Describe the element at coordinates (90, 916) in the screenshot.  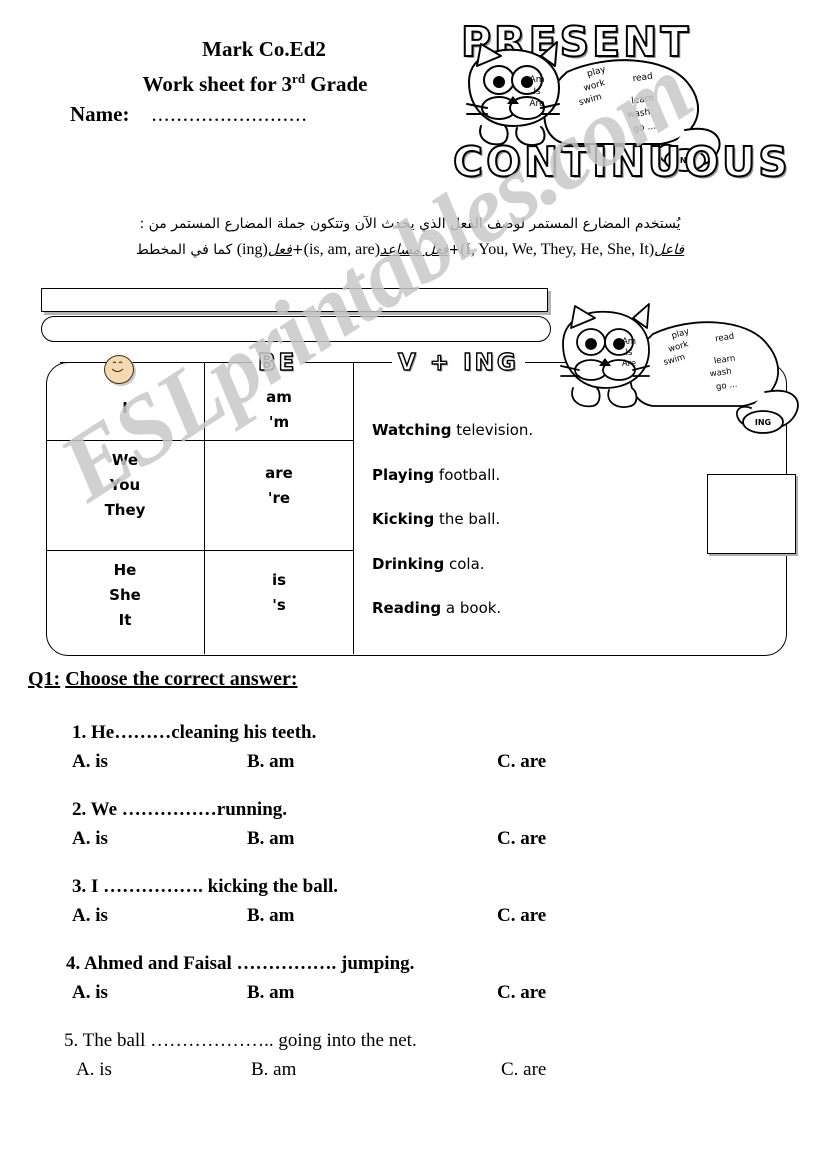
I see `option-a-3: A. is` at that location.